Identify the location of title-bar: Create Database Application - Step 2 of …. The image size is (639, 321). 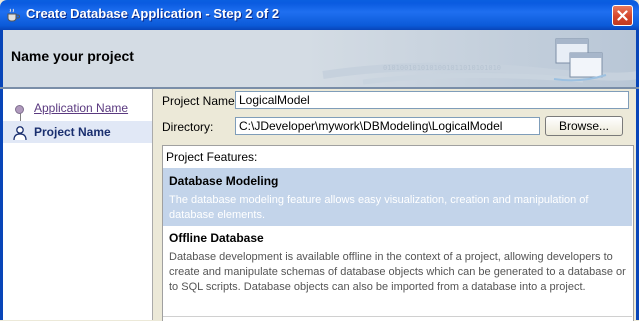
(319, 15).